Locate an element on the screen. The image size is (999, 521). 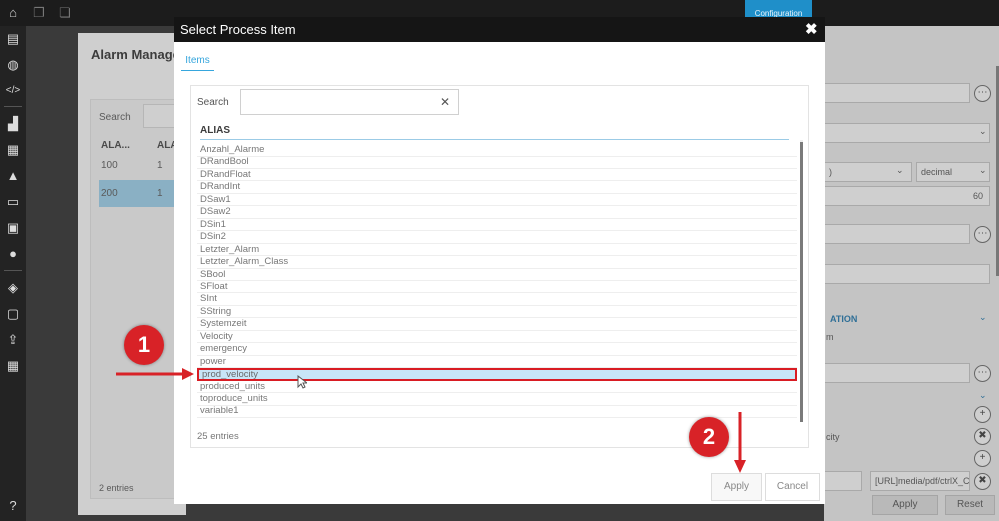
list-item: SBool is located at coordinates (497, 275).